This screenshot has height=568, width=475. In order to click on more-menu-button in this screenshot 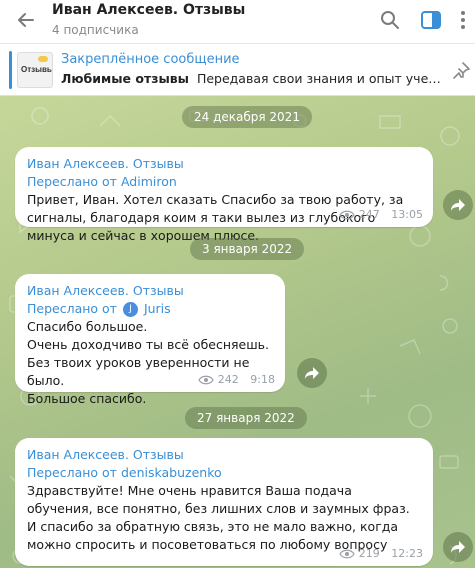, I will do `click(463, 20)`.